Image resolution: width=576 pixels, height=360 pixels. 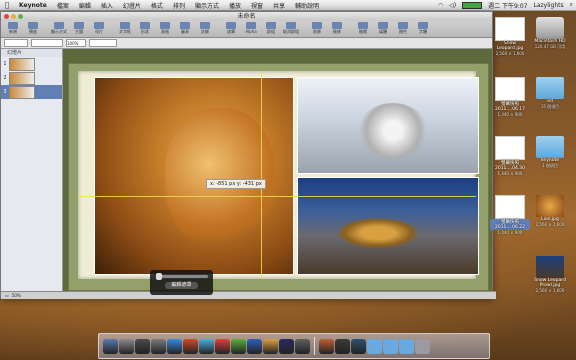 What do you see at coordinates (271, 29) in the screenshot?
I see `toolbar-button: 群組` at bounding box center [271, 29].